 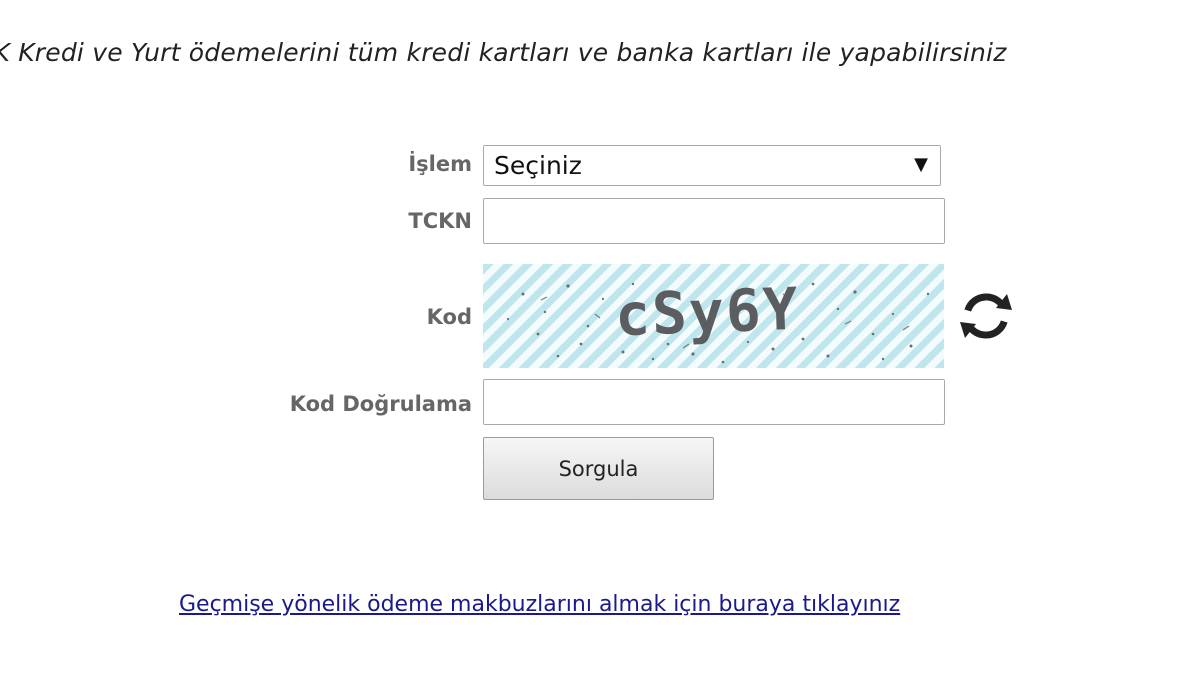 What do you see at coordinates (712, 165) in the screenshot?
I see `islem-select: Seçiniz ▼` at bounding box center [712, 165].